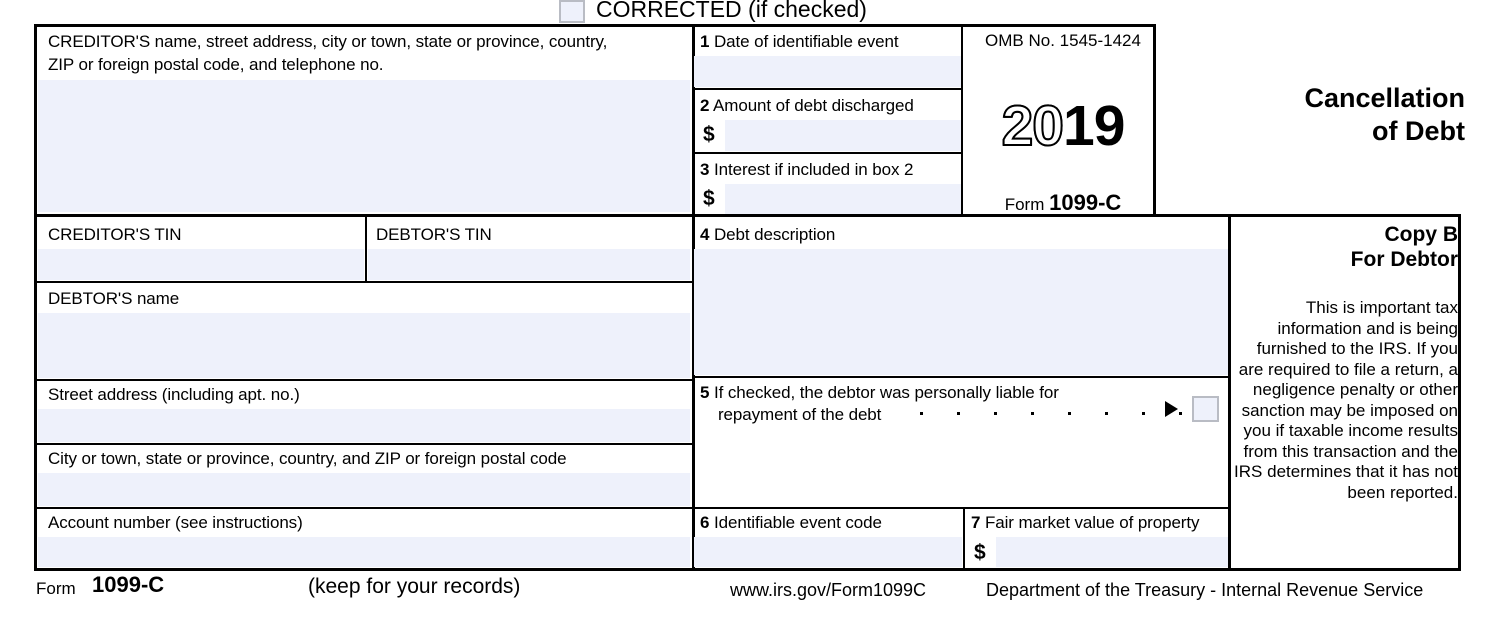 Image resolution: width=1486 pixels, height=634 pixels. I want to click on box3-label: 3 Interest if included in box 2, so click(806, 169).